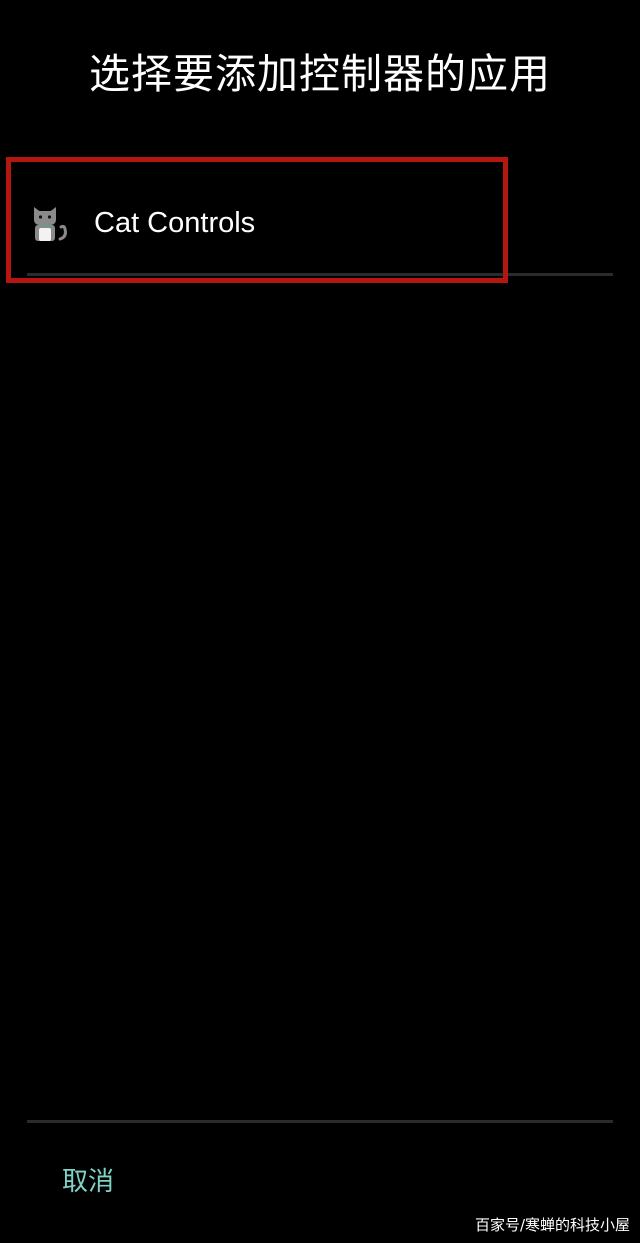 This screenshot has width=640, height=1243. I want to click on highlight-annotation, so click(257, 220).